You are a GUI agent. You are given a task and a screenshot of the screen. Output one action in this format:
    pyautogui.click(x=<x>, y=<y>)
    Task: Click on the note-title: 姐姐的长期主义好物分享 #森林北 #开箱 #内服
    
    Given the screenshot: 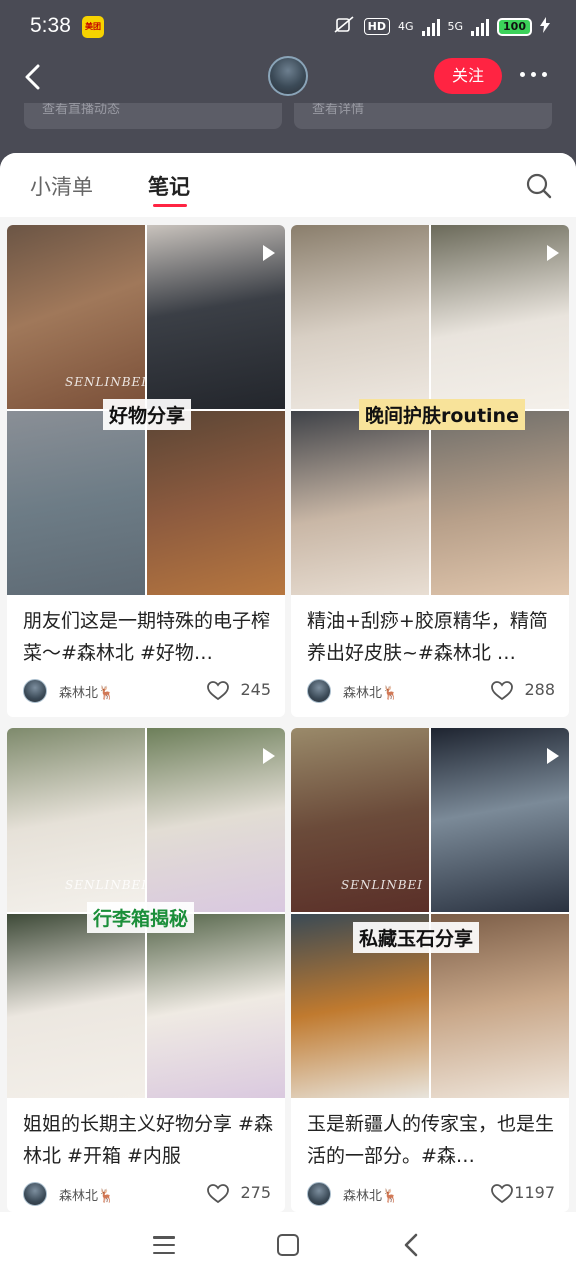 What is the action you would take?
    pyautogui.click(x=149, y=1140)
    